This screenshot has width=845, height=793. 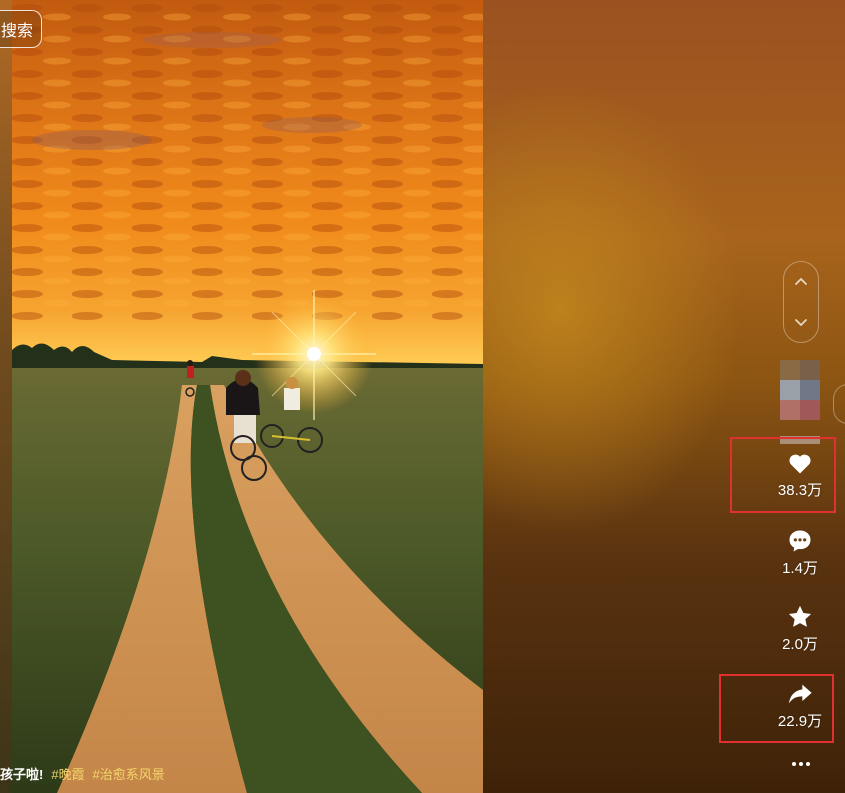 I want to click on side-strip, so click(x=6, y=396).